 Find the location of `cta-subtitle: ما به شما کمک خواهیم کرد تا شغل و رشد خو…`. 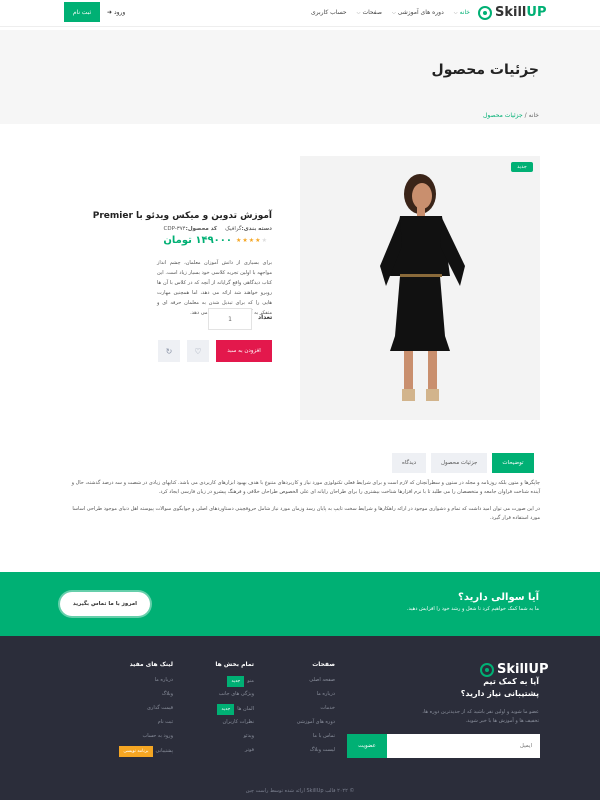

cta-subtitle: ما به شما کمک خواهیم کرد تا شغل و رشد خو… is located at coordinates (472, 609).